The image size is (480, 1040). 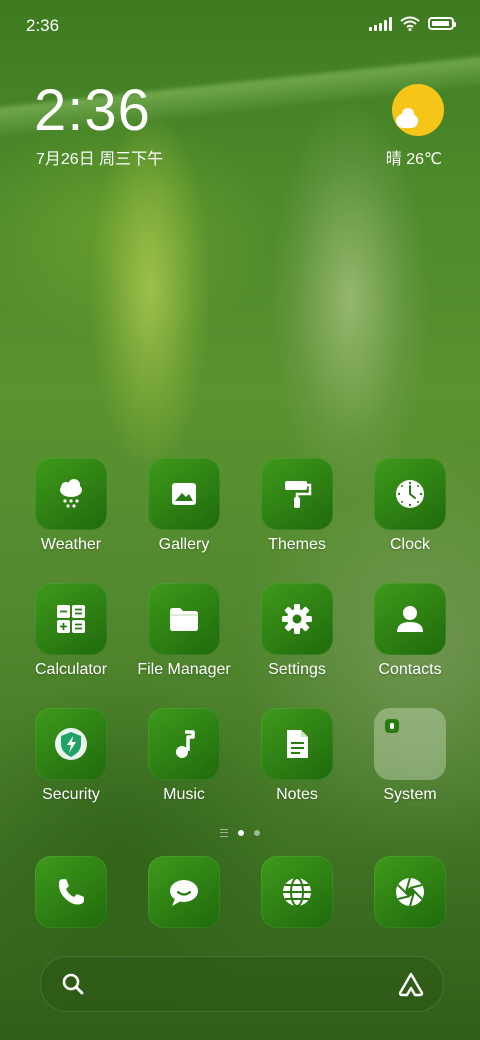 I want to click on wifi-icon, so click(x=410, y=23).